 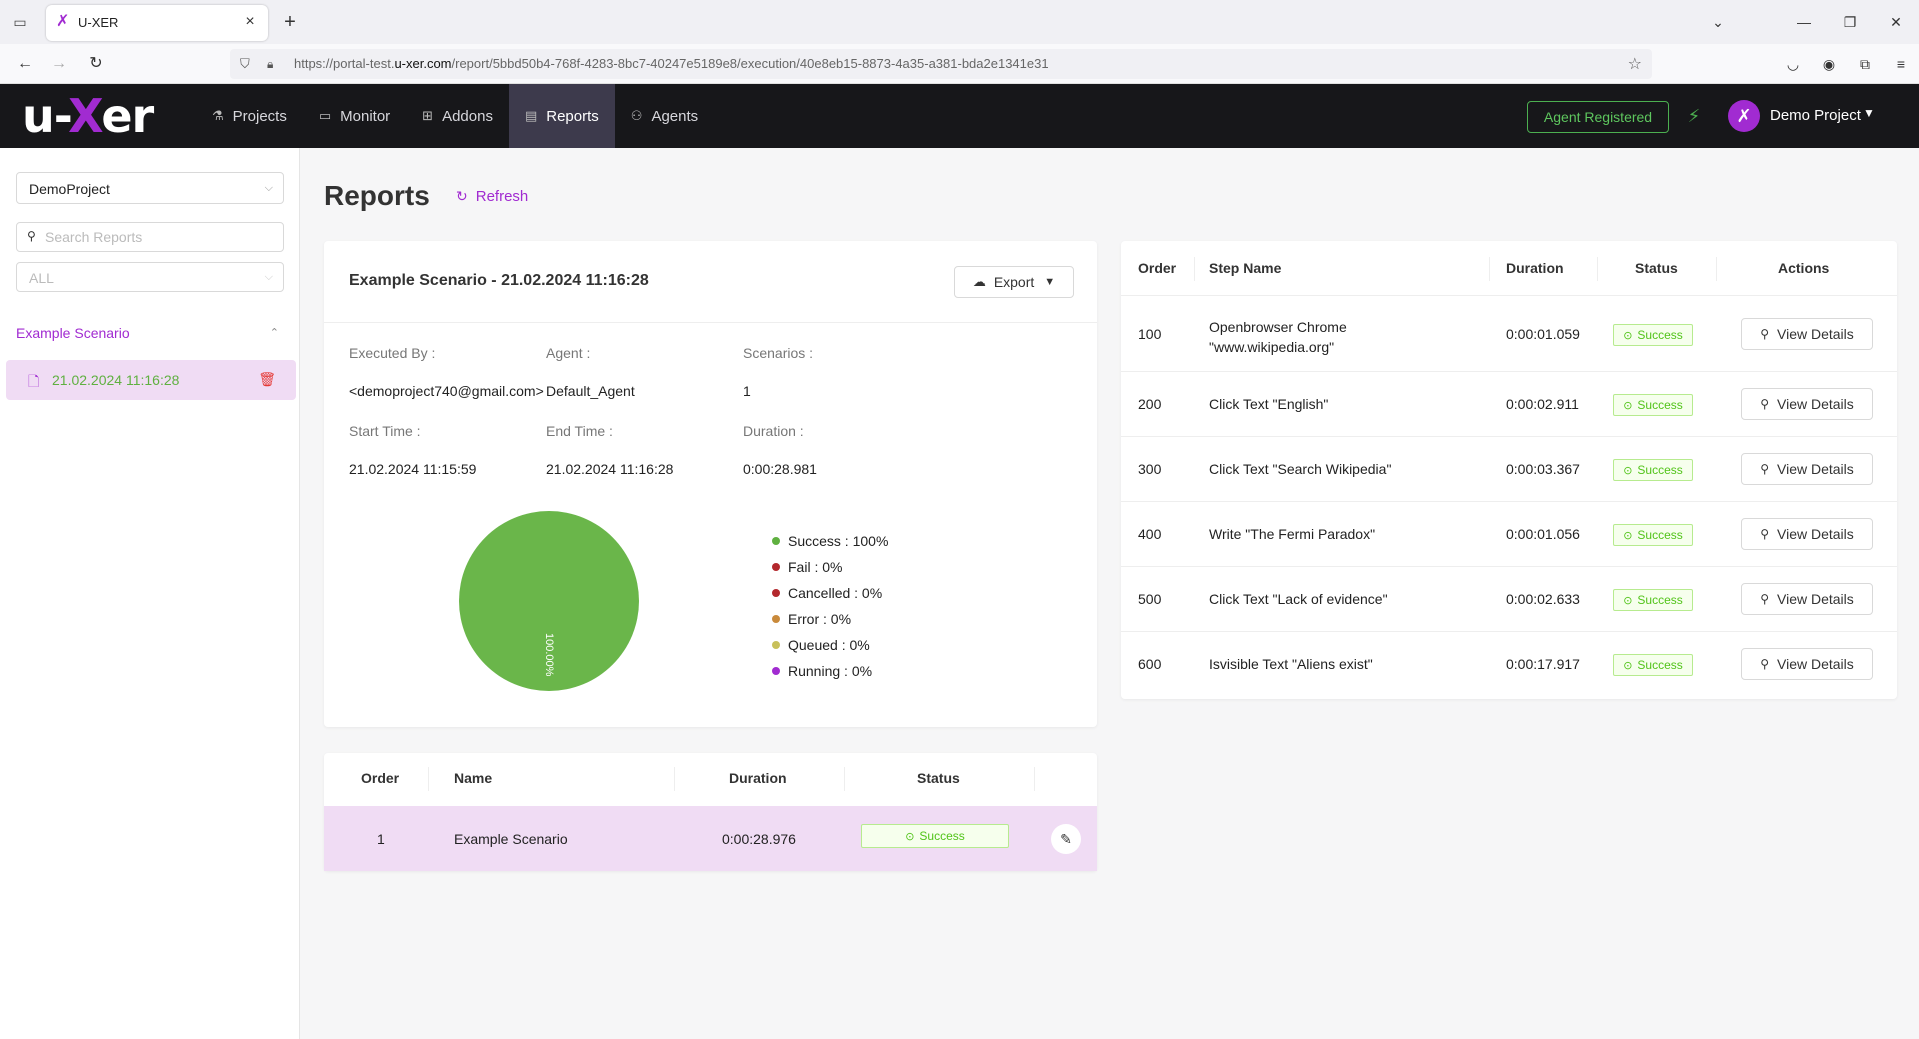 I want to click on step-order: 300, so click(x=1150, y=469).